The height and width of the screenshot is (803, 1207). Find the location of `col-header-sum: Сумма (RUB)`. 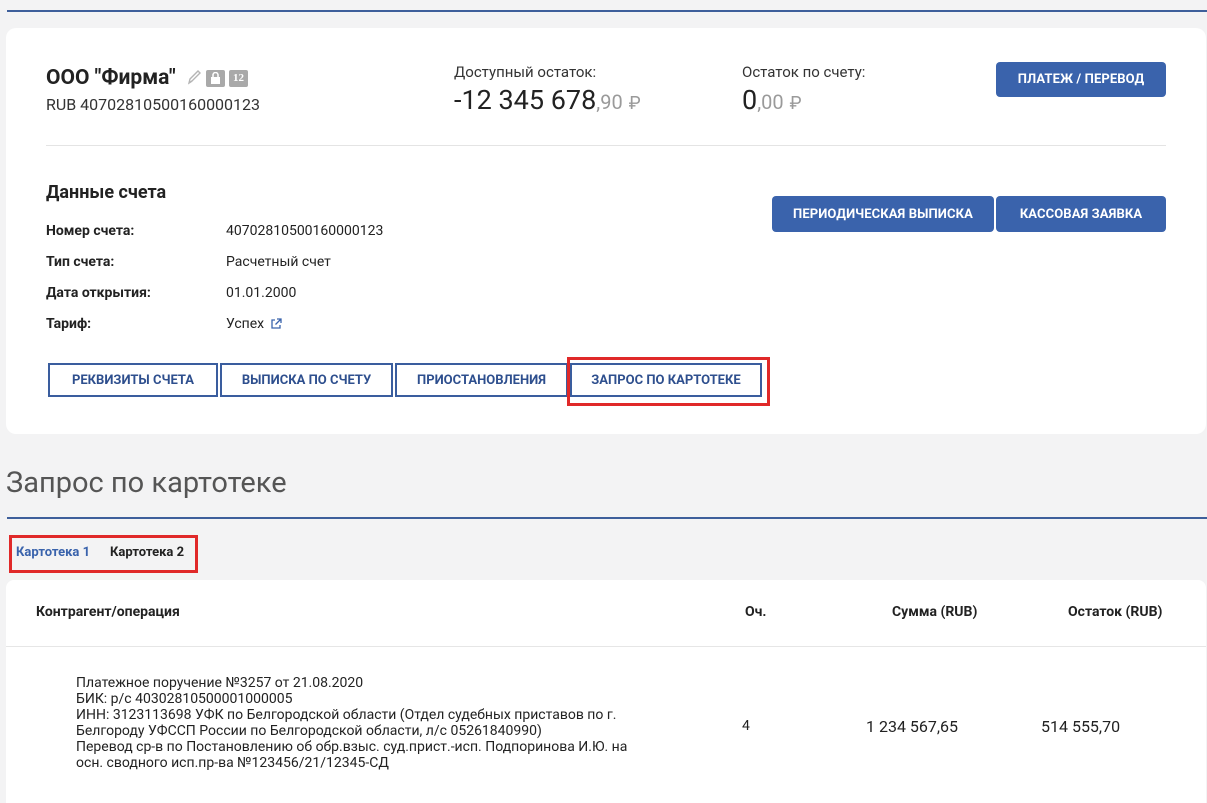

col-header-sum: Сумма (RUB) is located at coordinates (935, 612).